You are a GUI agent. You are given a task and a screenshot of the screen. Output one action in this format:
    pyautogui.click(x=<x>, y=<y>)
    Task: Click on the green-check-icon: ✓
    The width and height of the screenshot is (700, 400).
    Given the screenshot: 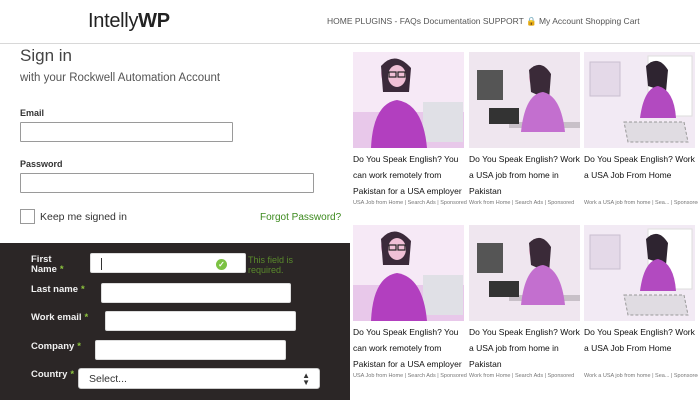 What is the action you would take?
    pyautogui.click(x=221, y=264)
    